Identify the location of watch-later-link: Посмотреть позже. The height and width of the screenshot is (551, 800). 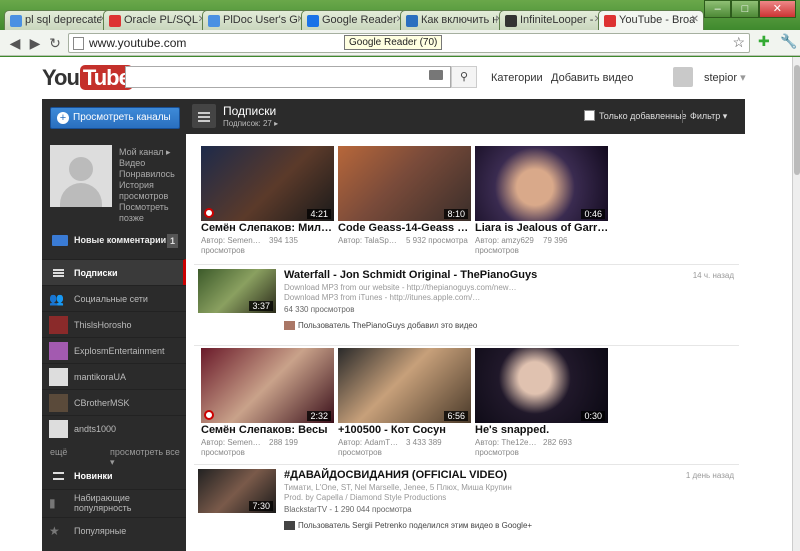
(151, 213).